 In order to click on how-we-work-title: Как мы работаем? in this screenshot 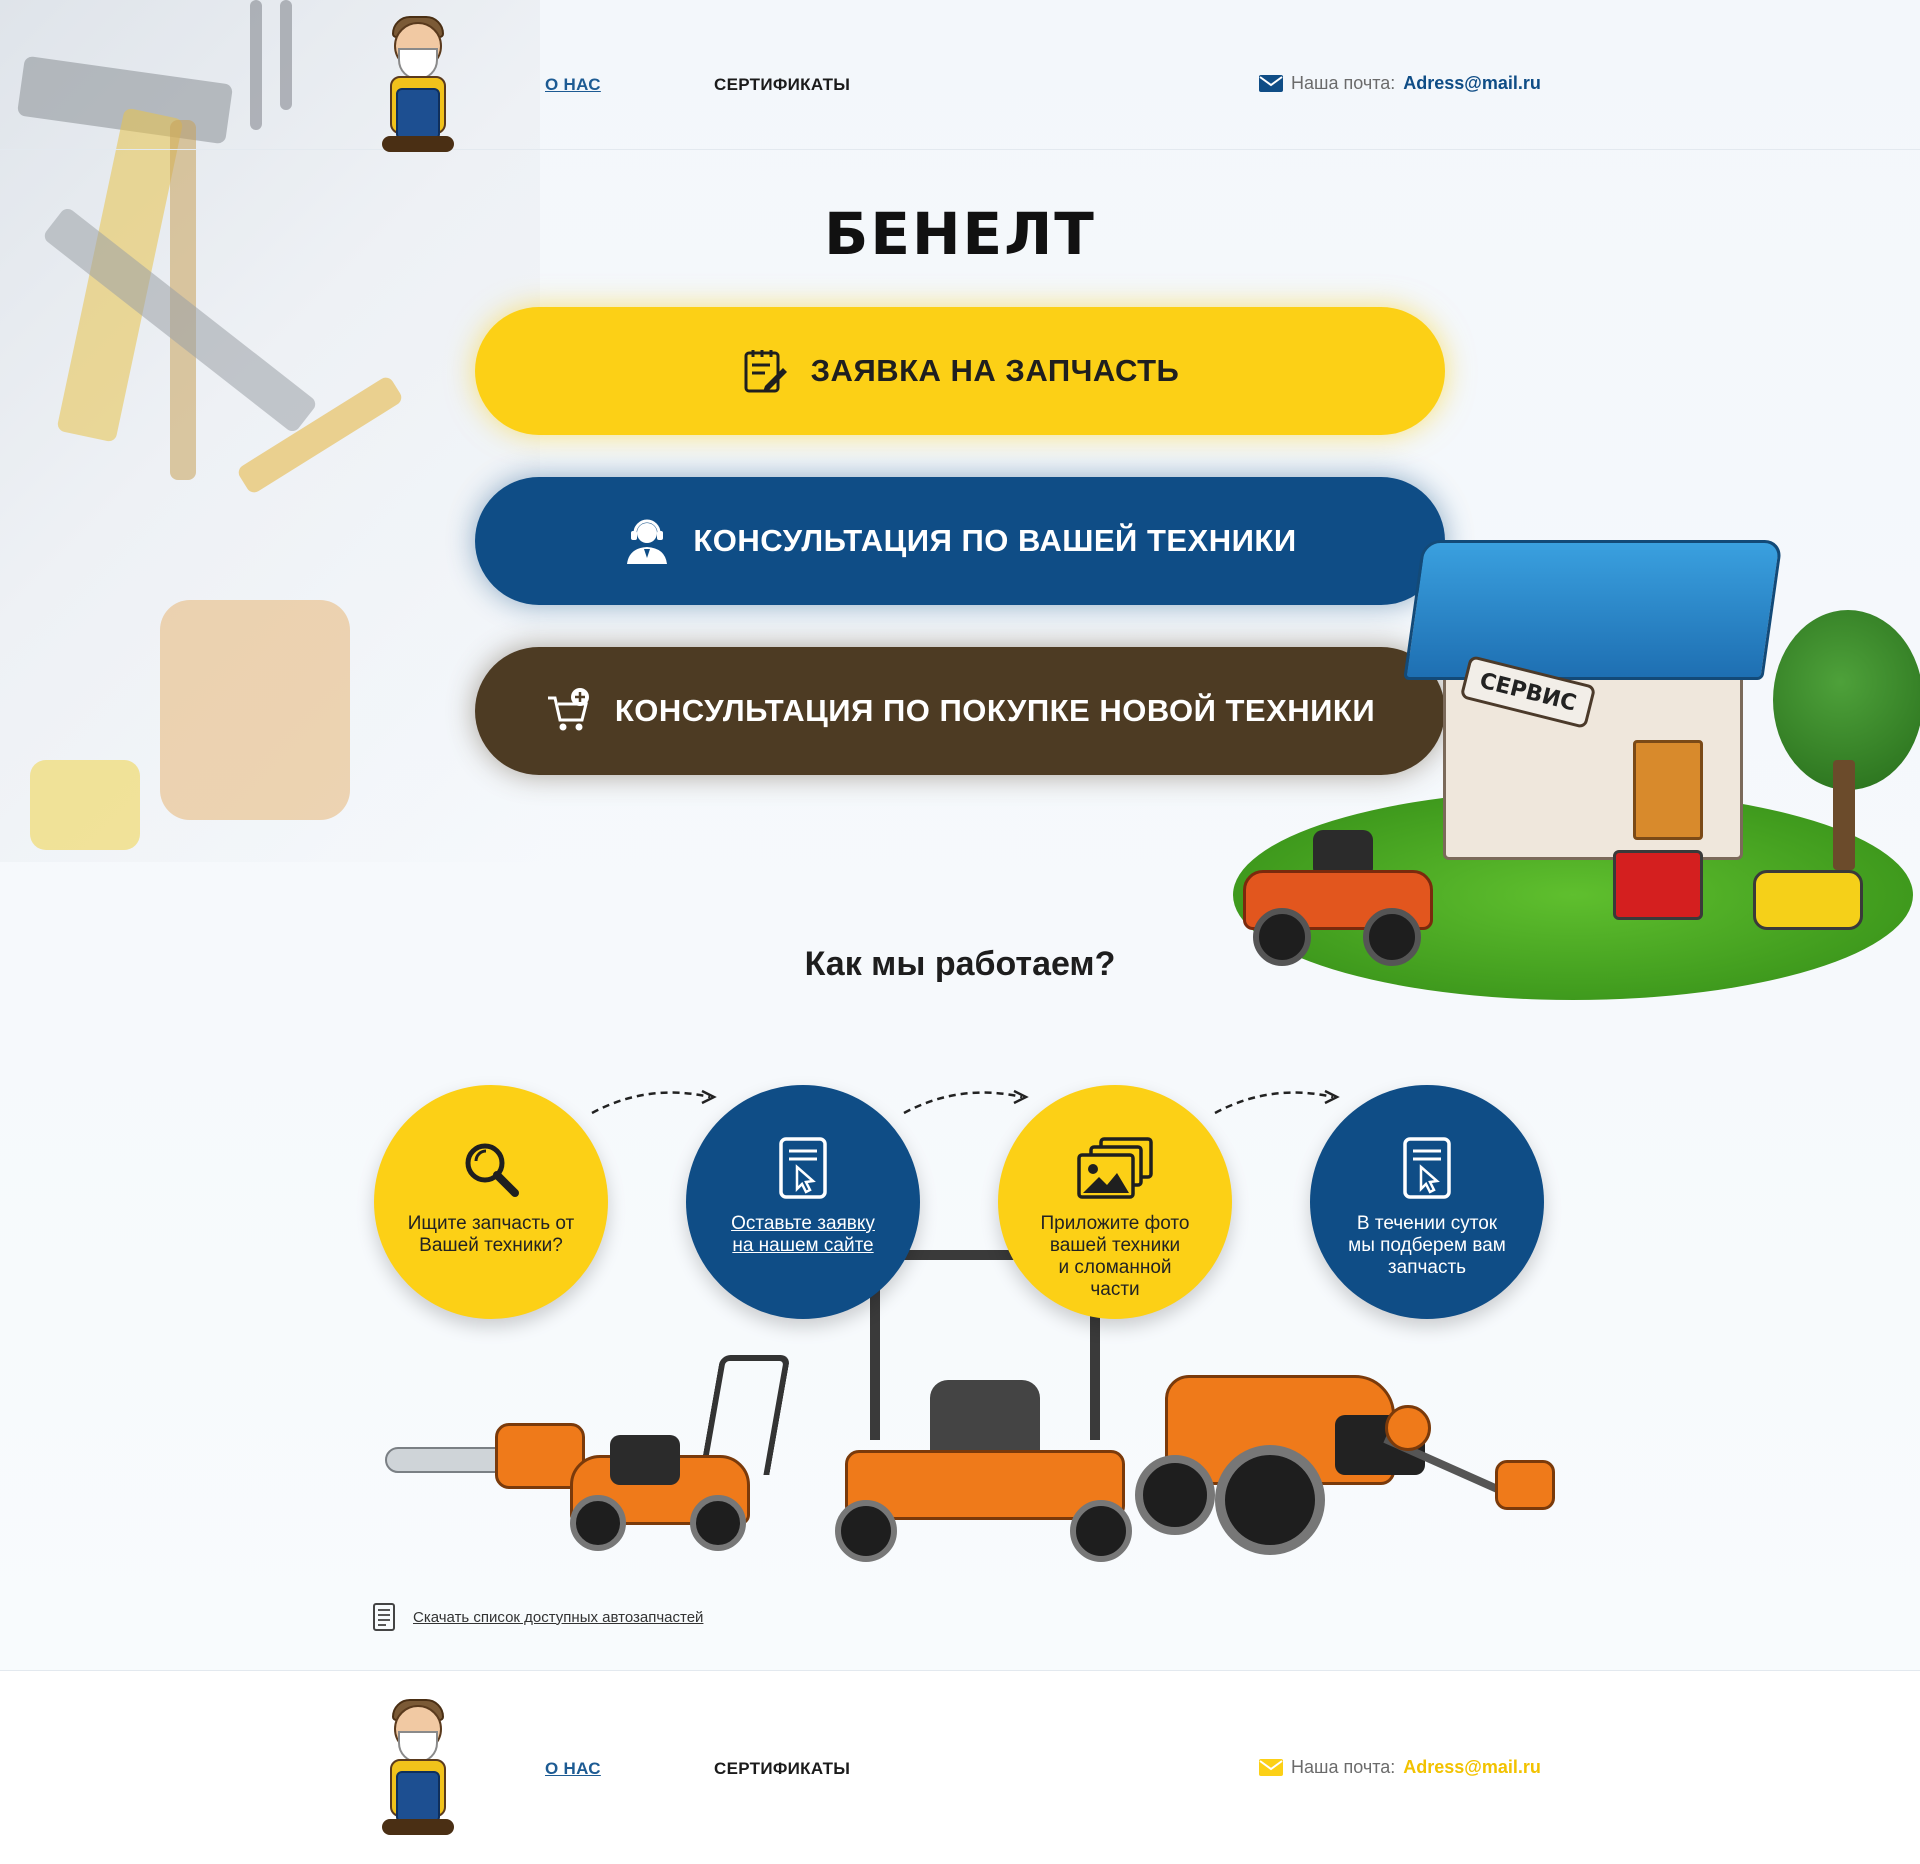, I will do `click(960, 964)`.